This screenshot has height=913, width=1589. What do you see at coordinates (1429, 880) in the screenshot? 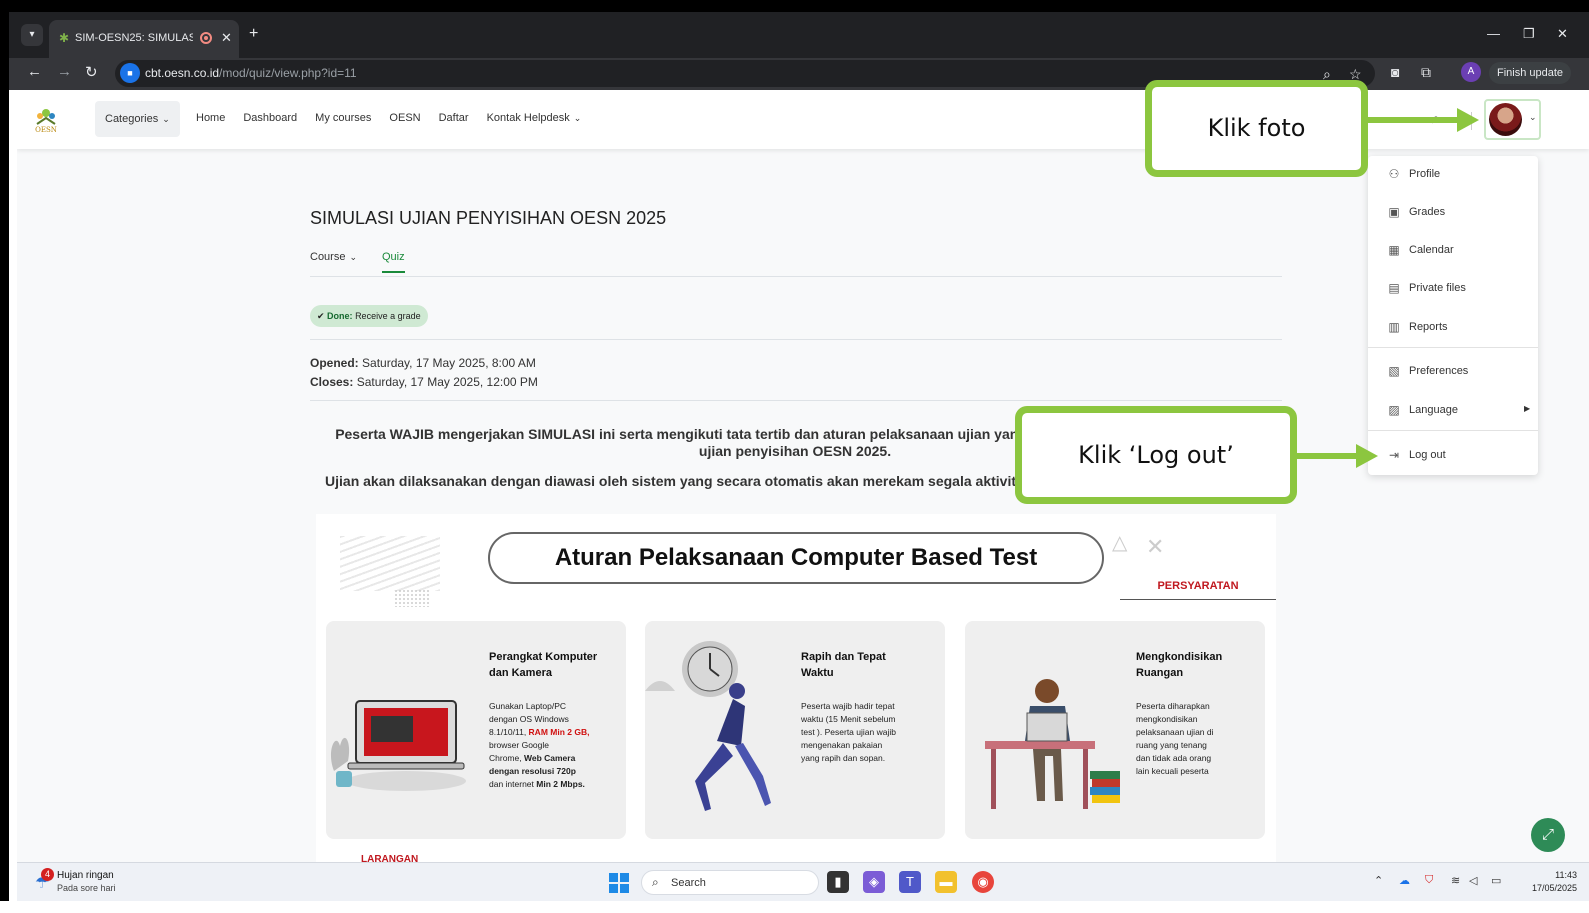
I see `security-icon: ⛉` at bounding box center [1429, 880].